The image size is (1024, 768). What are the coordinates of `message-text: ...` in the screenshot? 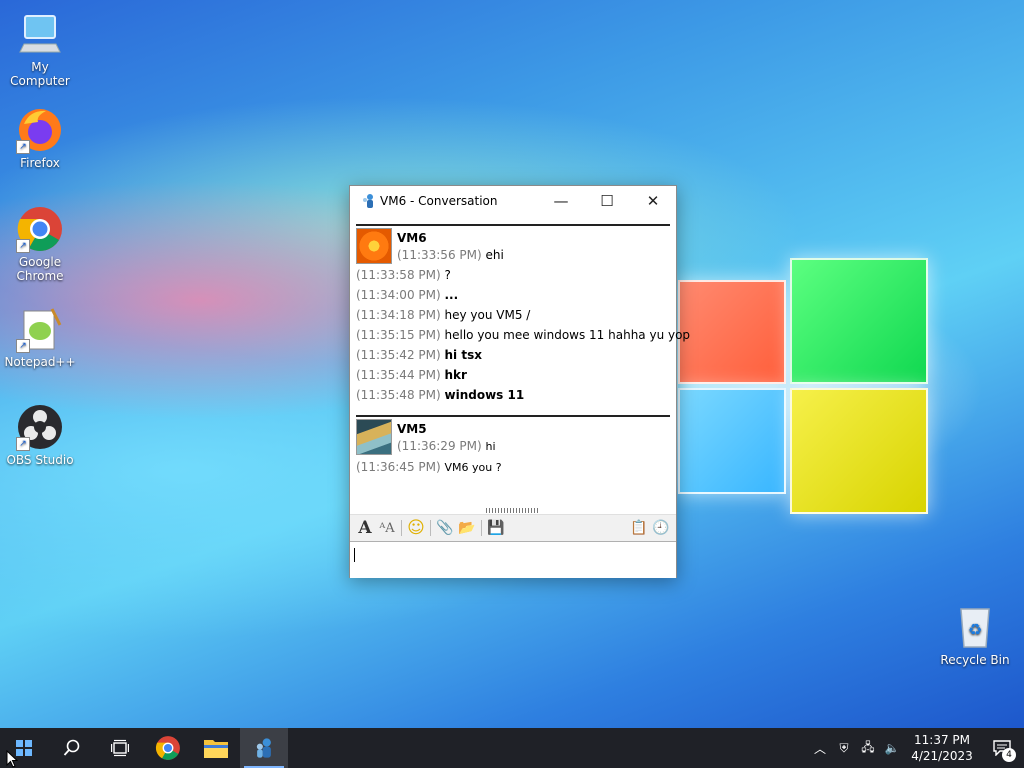 It's located at (451, 295).